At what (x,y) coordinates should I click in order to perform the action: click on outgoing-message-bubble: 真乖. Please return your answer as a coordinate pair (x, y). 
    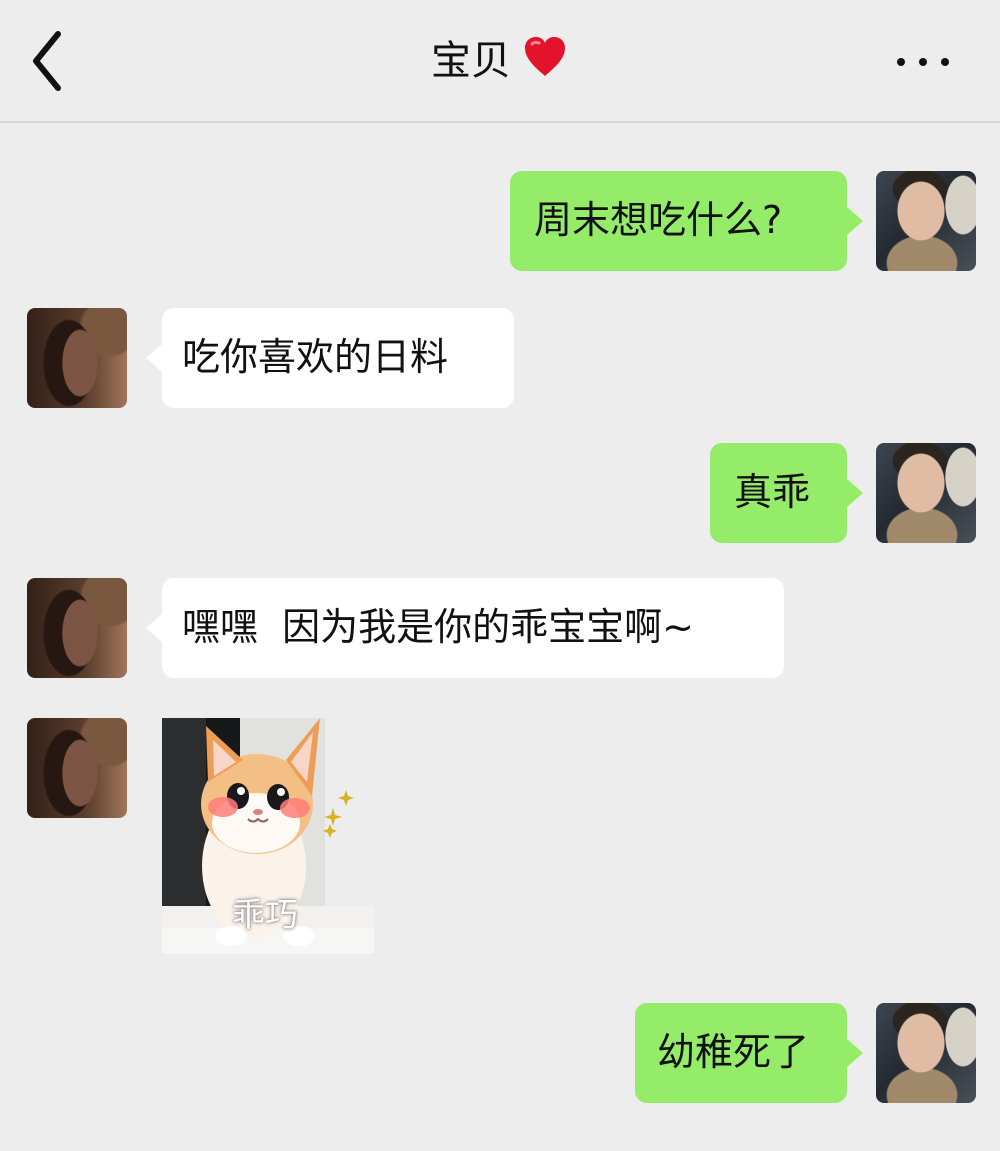
    Looking at the image, I should click on (786, 493).